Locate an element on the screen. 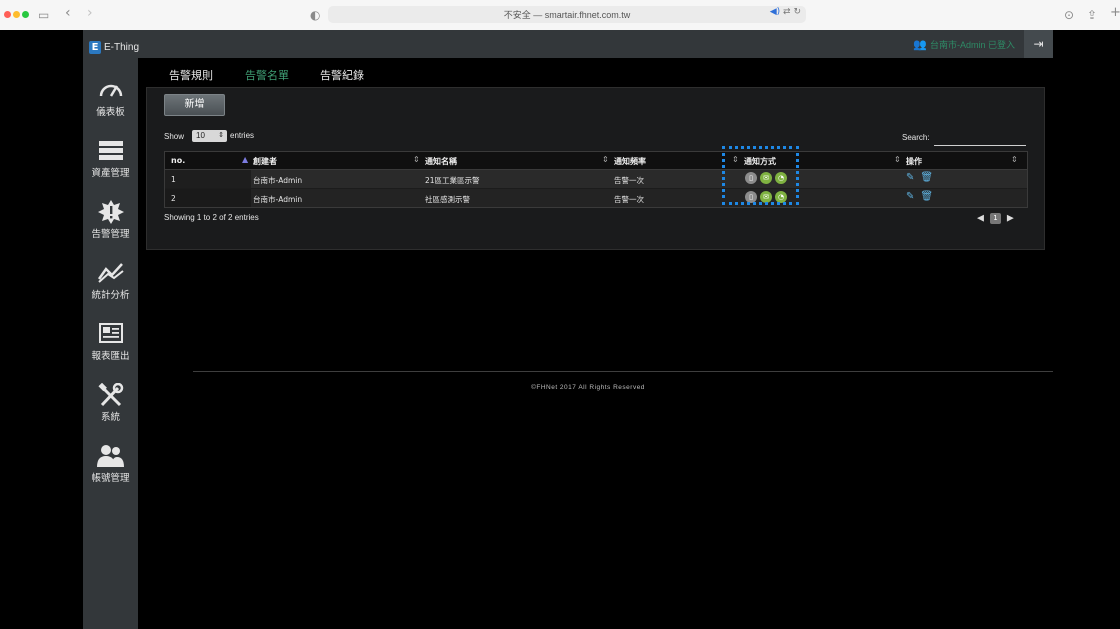  forward-icon: › is located at coordinates (90, 13).